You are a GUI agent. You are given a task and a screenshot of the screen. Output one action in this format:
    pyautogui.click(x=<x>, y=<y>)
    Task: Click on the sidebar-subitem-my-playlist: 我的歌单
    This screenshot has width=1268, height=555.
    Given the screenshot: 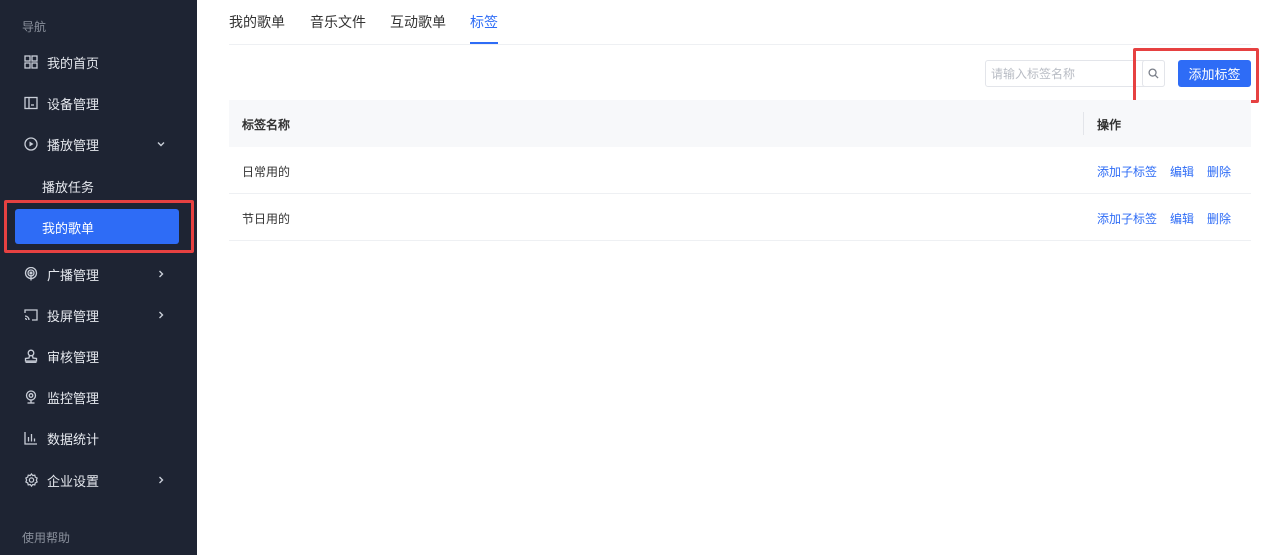 What is the action you would take?
    pyautogui.click(x=97, y=226)
    